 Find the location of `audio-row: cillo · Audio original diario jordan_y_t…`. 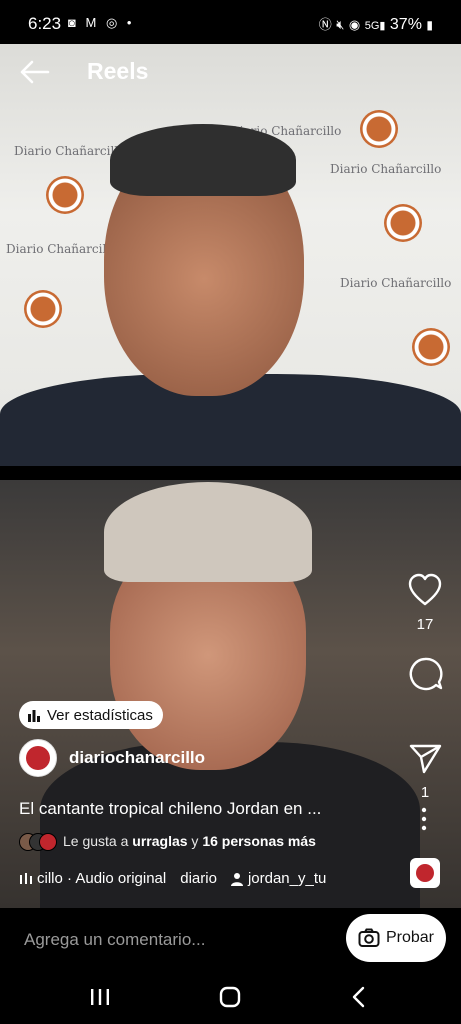

audio-row: cillo · Audio original diario jordan_y_t… is located at coordinates (209, 878).